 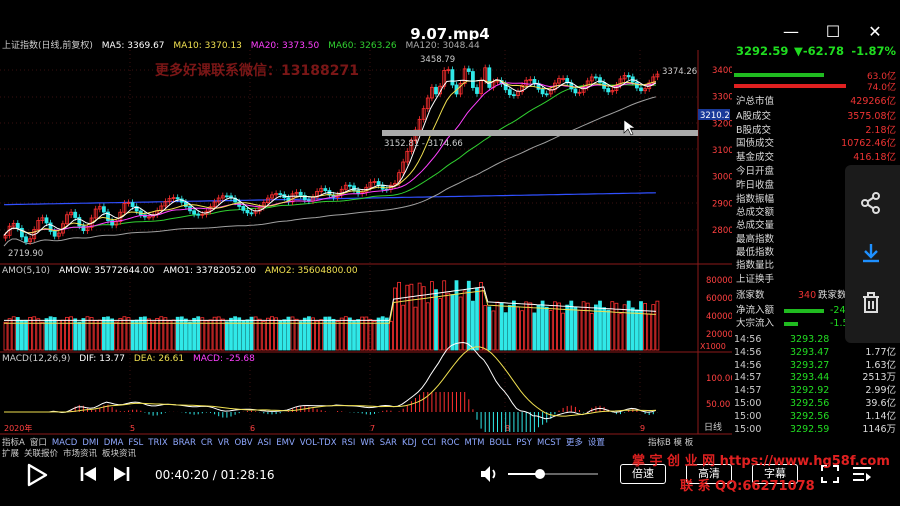 What do you see at coordinates (871, 203) in the screenshot?
I see `share-icon` at bounding box center [871, 203].